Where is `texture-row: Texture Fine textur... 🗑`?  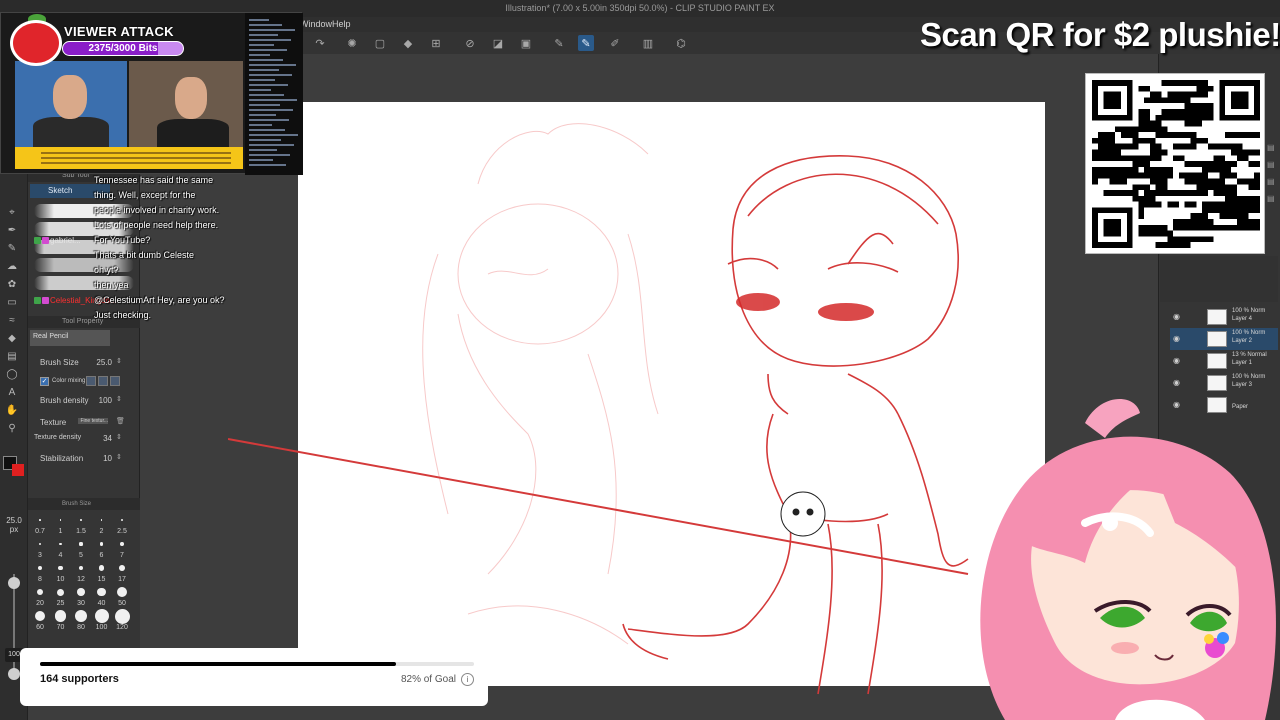 texture-row: Texture Fine textur... 🗑 is located at coordinates (84, 423).